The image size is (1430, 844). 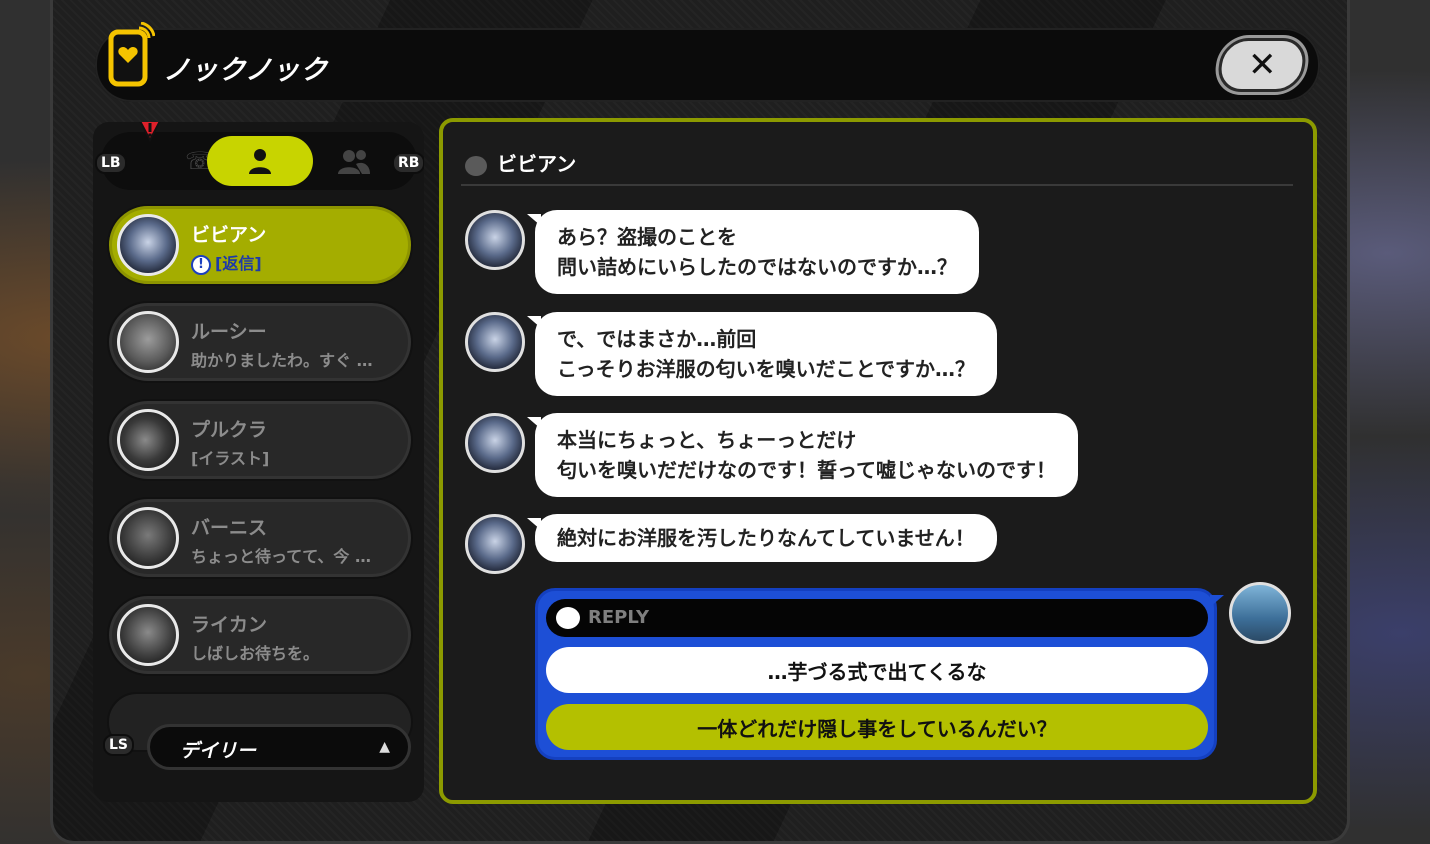 I want to click on triangle-up-icon: ▲, so click(x=384, y=747).